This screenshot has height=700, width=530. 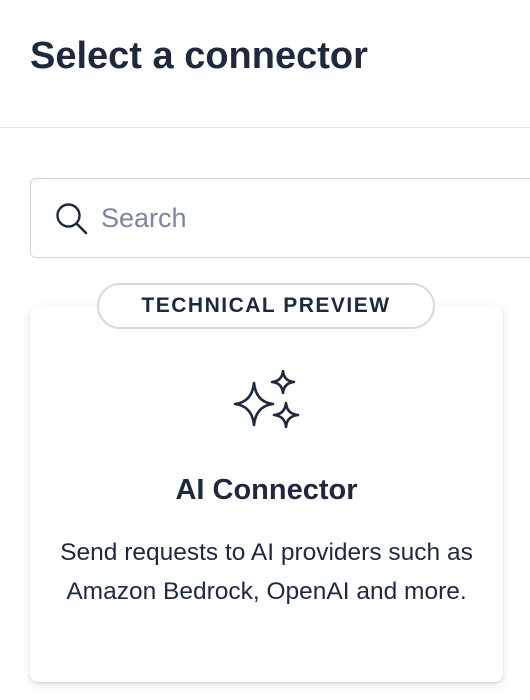 I want to click on sparkles-icon, so click(x=267, y=402).